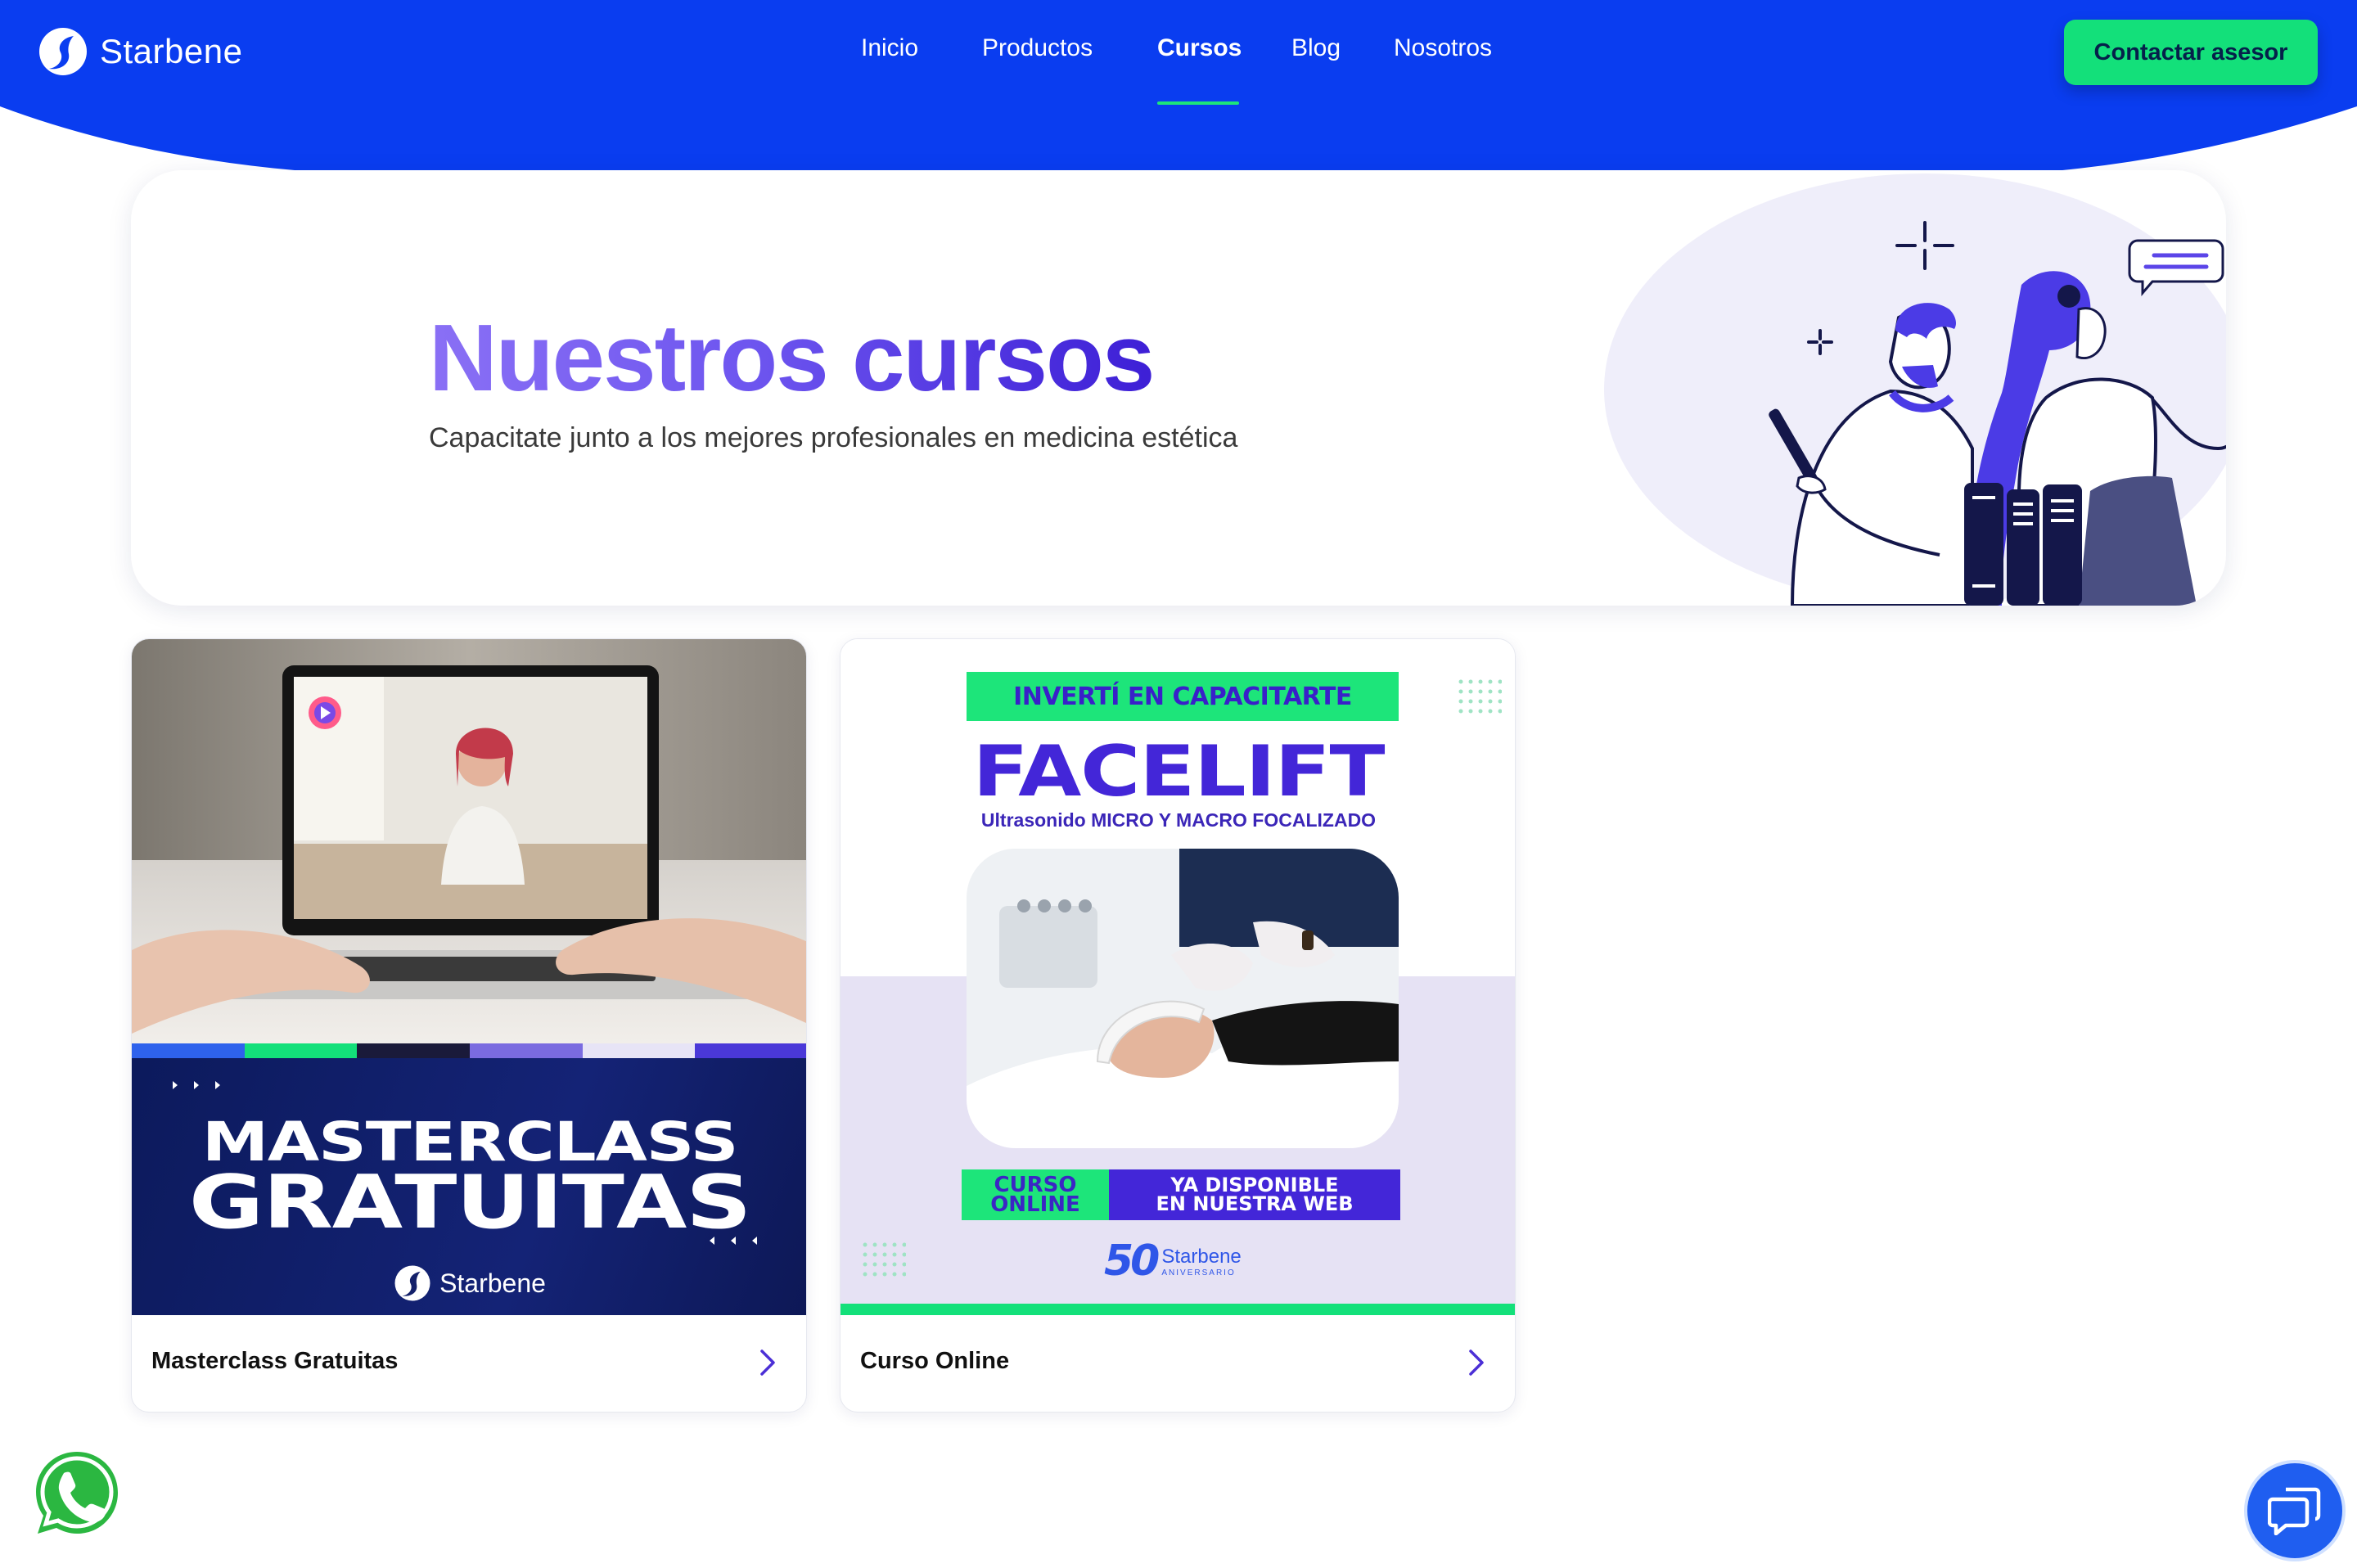 The height and width of the screenshot is (1568, 2357). Describe the element at coordinates (412, 1283) in the screenshot. I see `starbene-logo-icon` at that location.